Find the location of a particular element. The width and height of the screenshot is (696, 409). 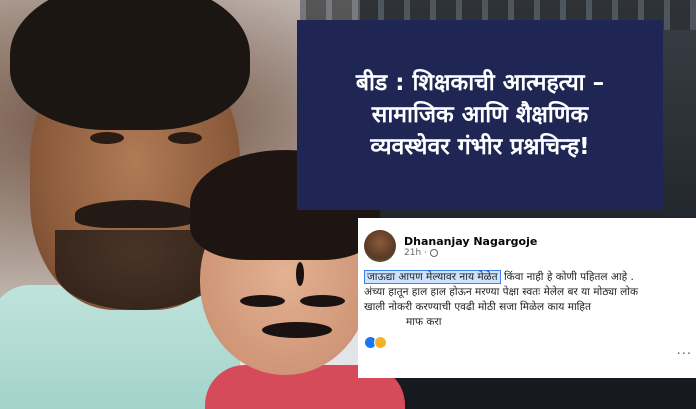

post-time: 21h is located at coordinates (412, 253).